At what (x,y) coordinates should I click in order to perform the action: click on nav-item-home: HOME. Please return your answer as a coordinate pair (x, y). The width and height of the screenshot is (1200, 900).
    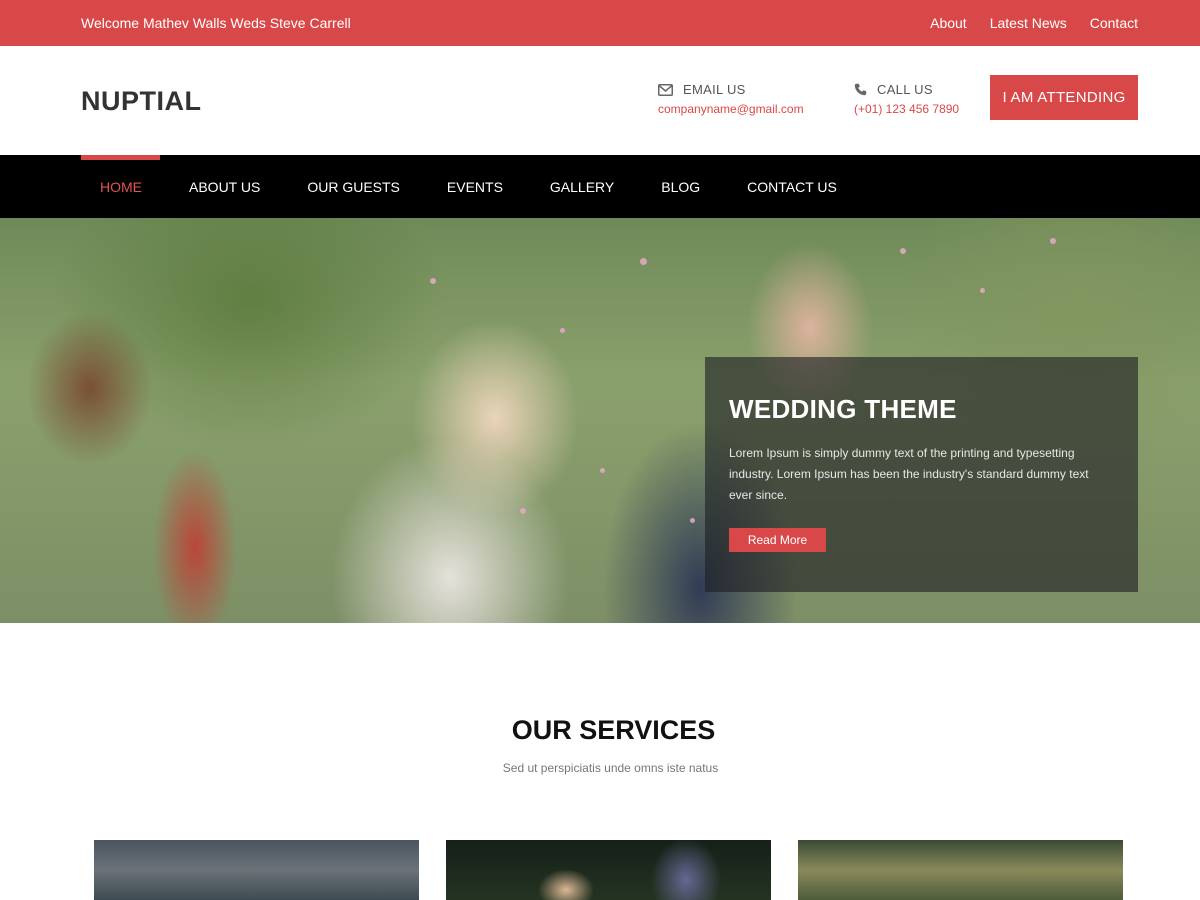
    Looking at the image, I should click on (121, 186).